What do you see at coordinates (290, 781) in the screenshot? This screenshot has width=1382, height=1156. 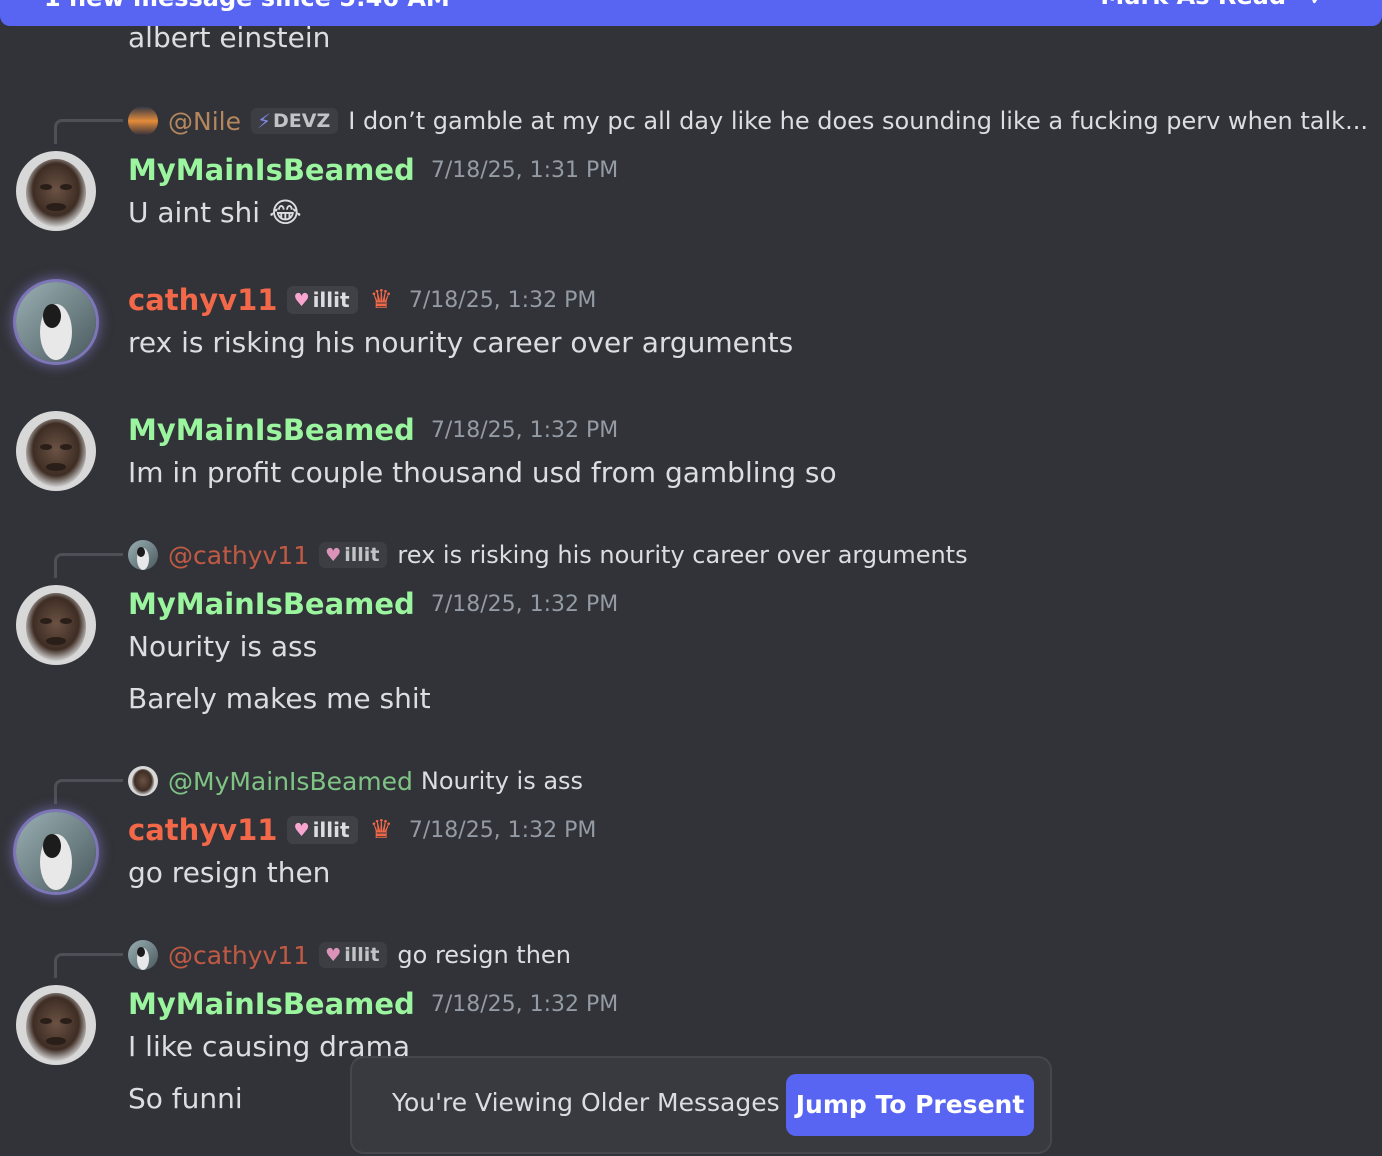 I see `reply-author: @MyMainIsBeamed` at bounding box center [290, 781].